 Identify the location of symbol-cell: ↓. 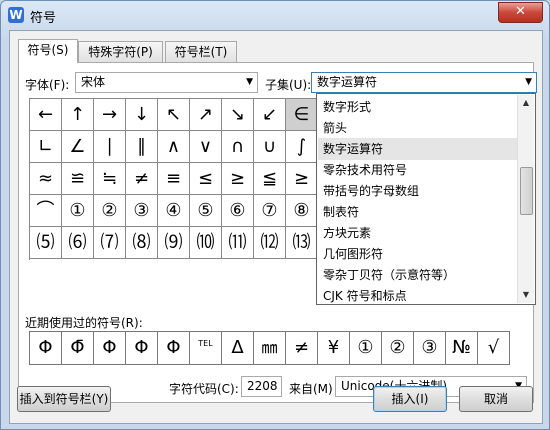
(142, 115).